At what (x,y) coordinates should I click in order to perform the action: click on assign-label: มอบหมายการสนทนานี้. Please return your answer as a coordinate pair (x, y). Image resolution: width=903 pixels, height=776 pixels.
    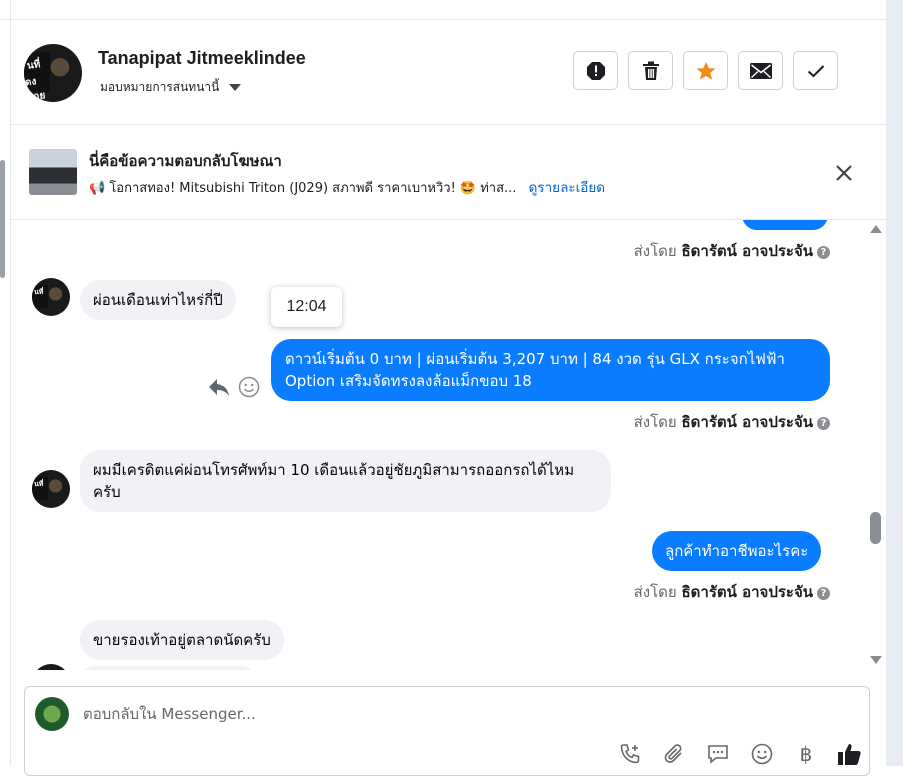
    Looking at the image, I should click on (160, 87).